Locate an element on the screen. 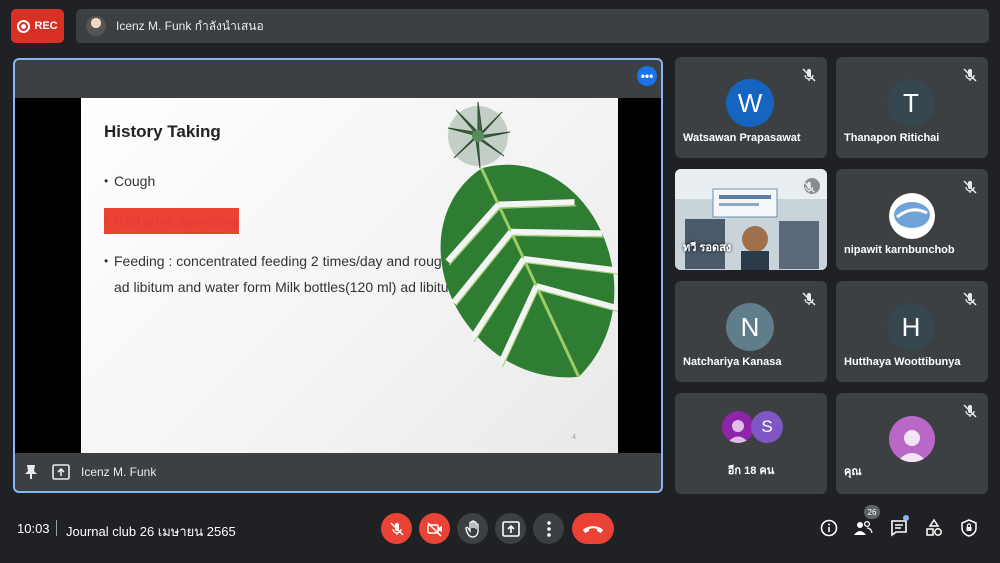 The width and height of the screenshot is (1000, 563). more-vert-icon is located at coordinates (548, 528).